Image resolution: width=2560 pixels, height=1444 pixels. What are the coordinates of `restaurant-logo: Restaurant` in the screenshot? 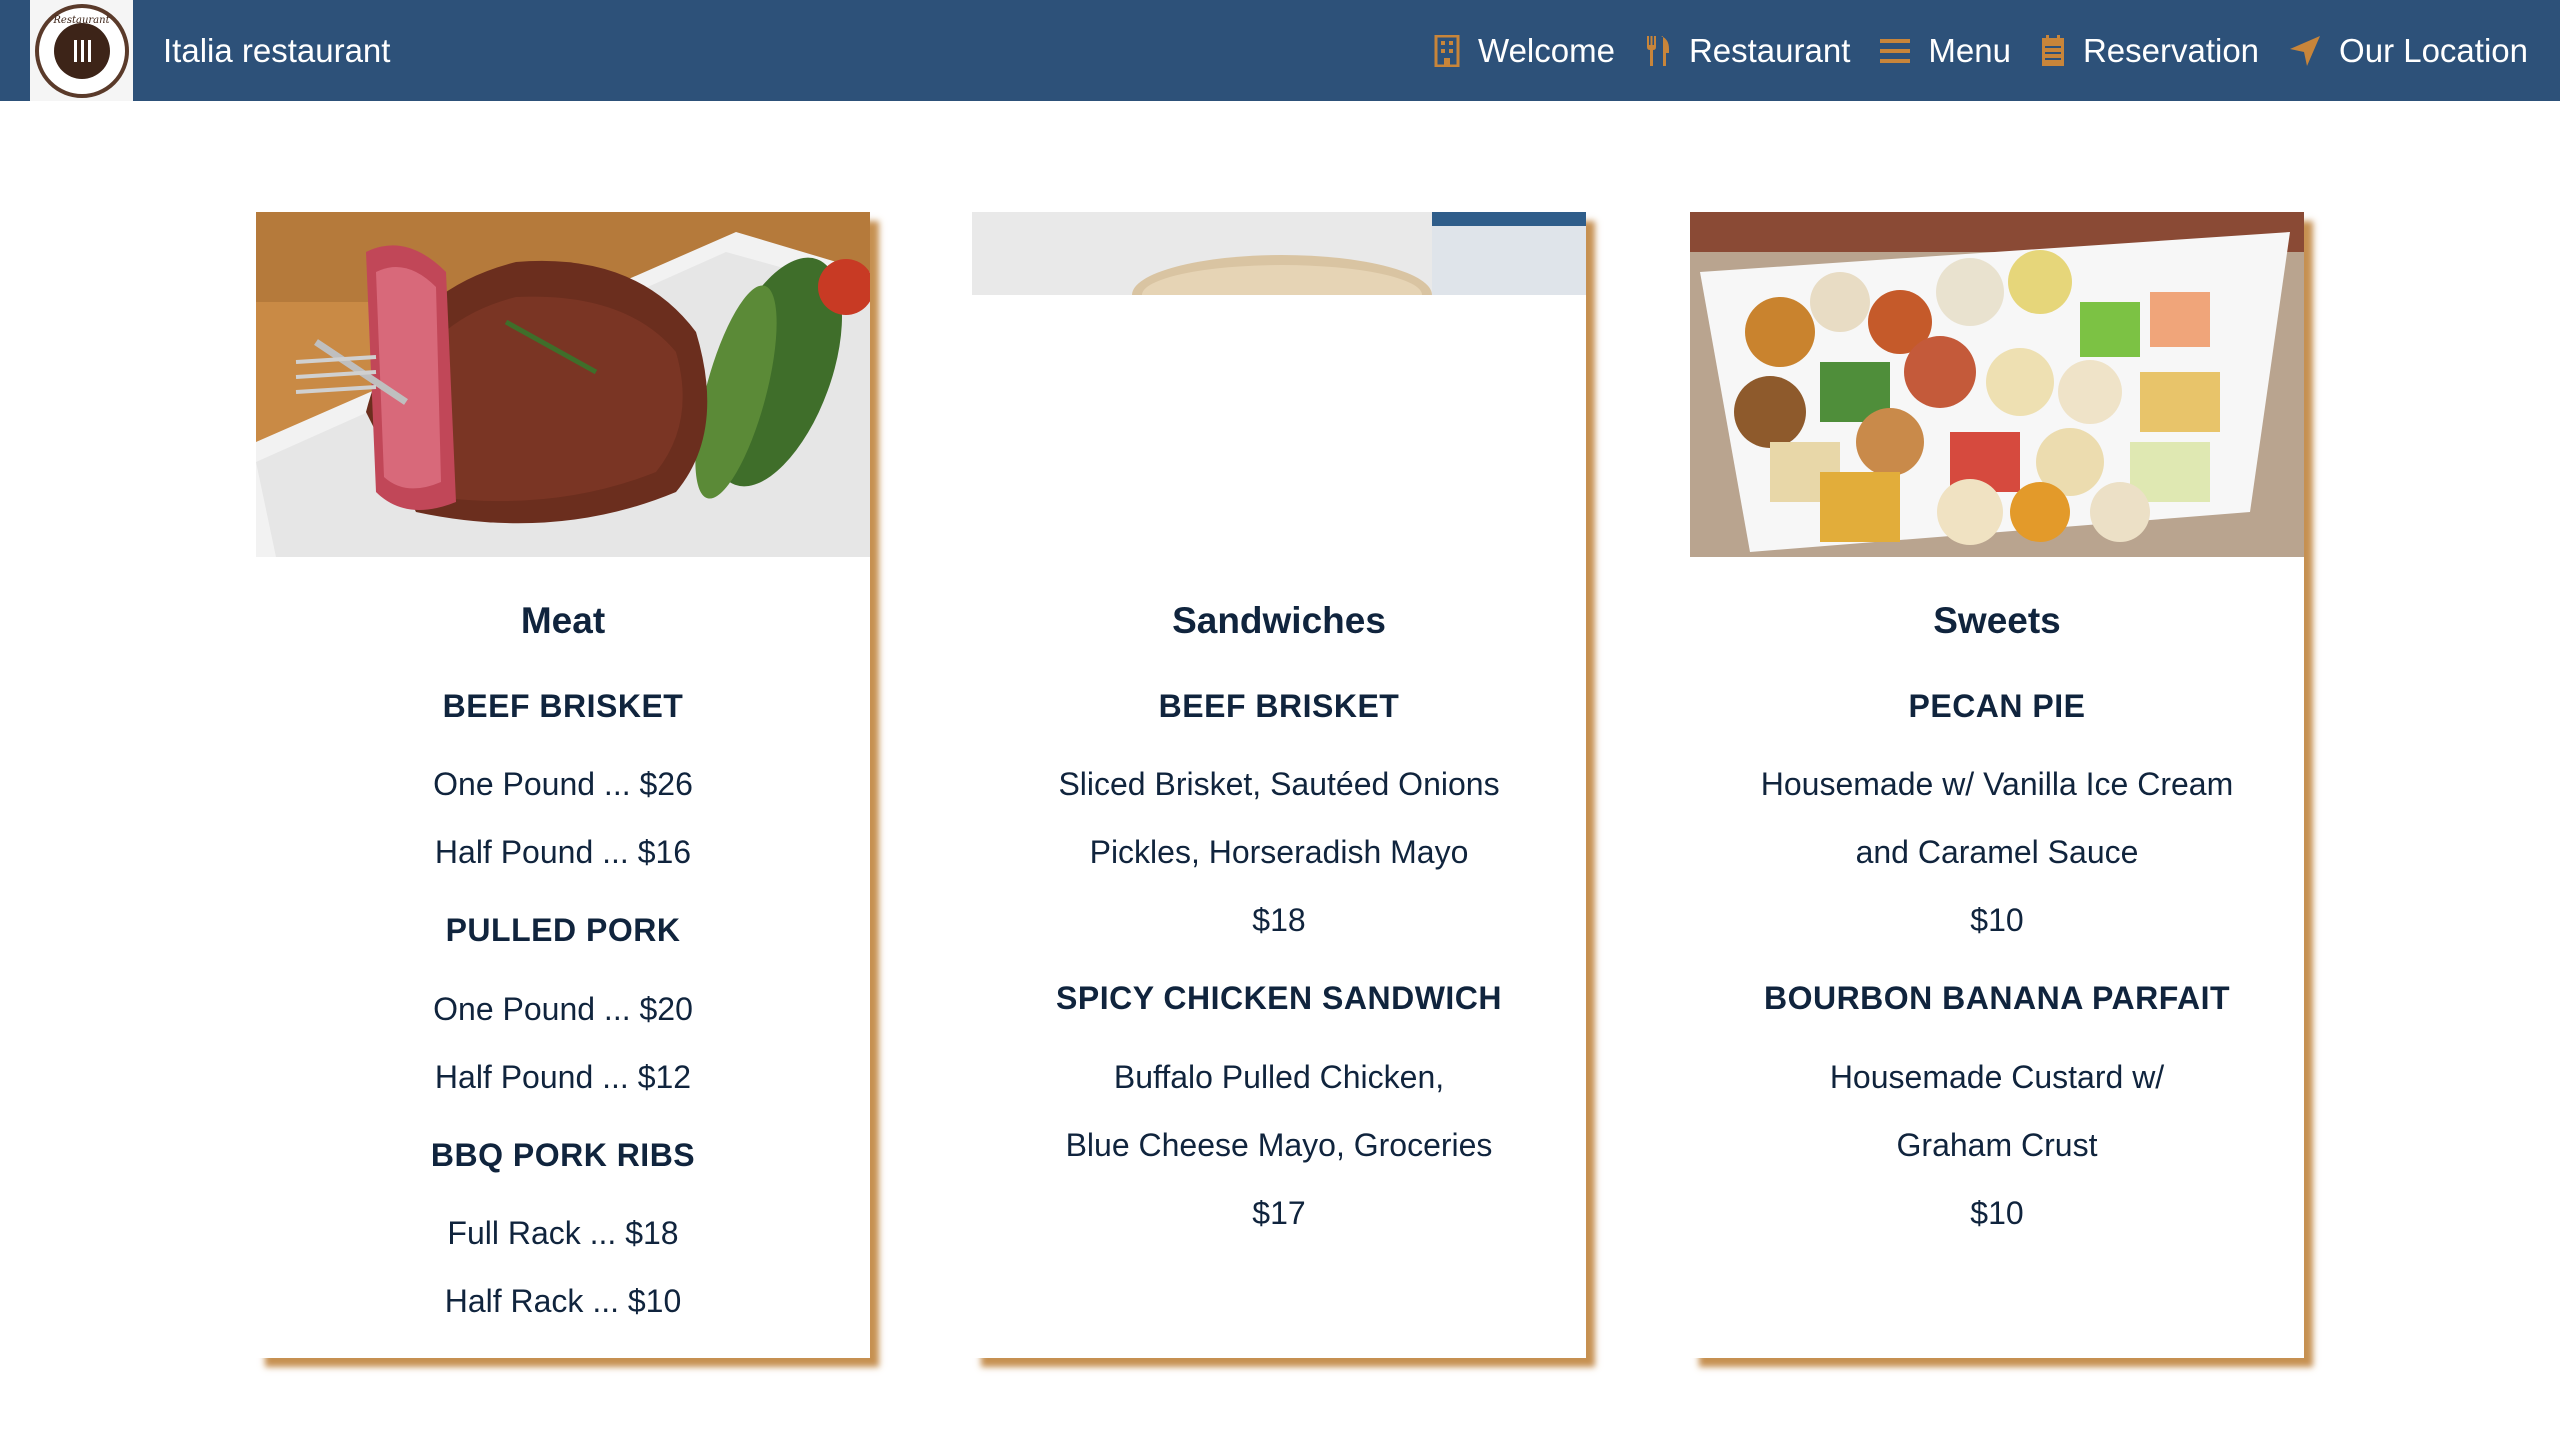 It's located at (81, 50).